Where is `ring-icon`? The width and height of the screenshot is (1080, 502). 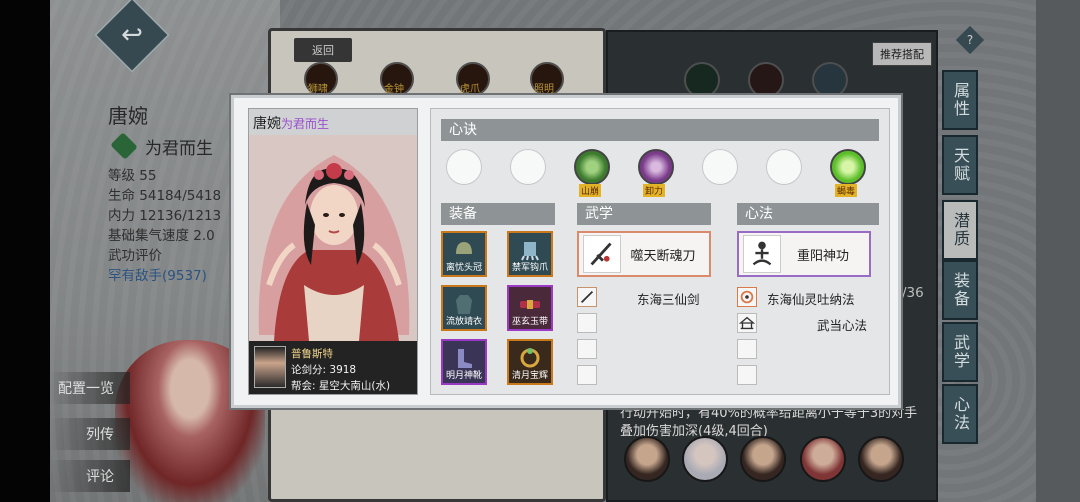 ring-icon is located at coordinates (530, 358).